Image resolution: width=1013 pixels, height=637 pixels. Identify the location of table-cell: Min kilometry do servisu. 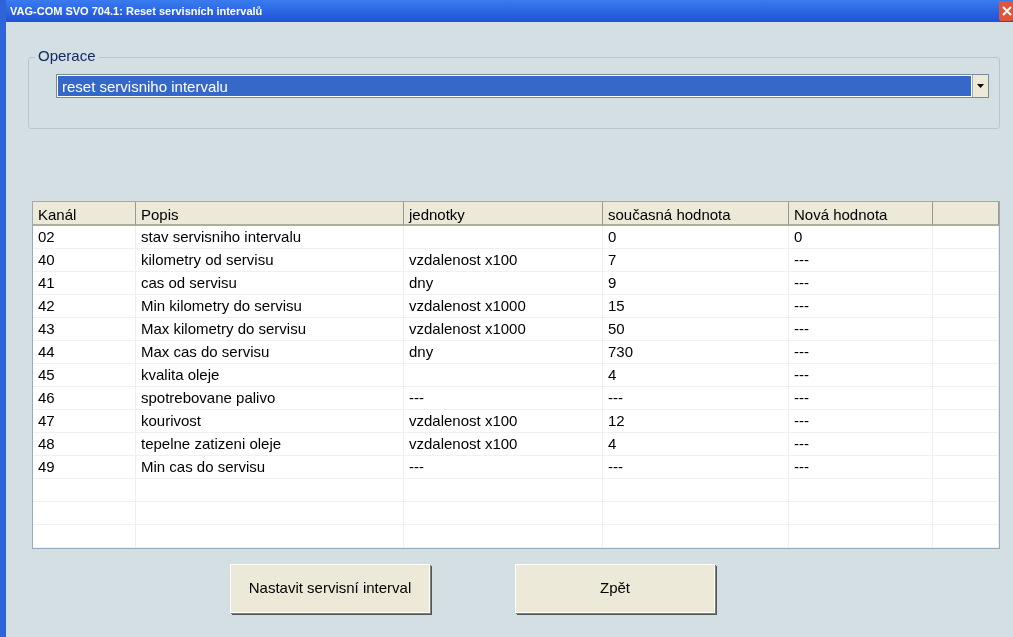
(270, 306).